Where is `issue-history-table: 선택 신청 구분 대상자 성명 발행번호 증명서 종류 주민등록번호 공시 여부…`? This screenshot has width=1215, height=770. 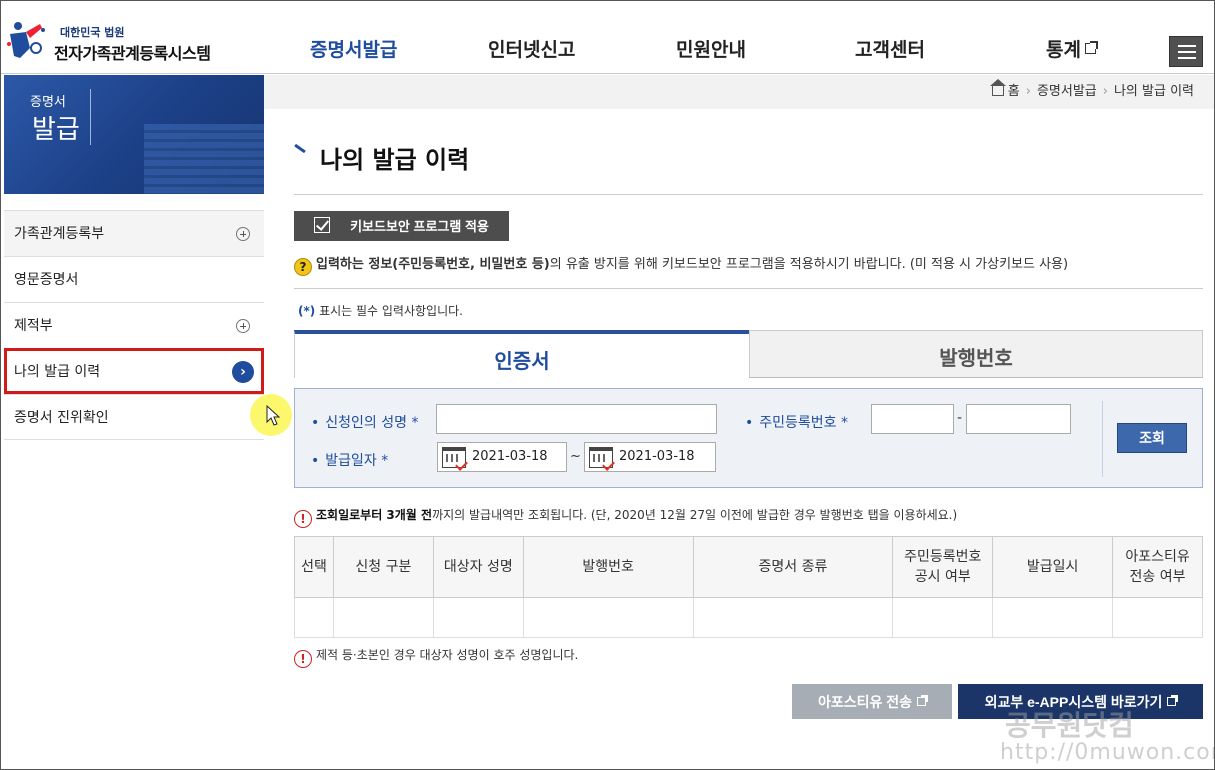
issue-history-table: 선택 신청 구분 대상자 성명 발행번호 증명서 종류 주민등록번호 공시 여부… is located at coordinates (748, 587).